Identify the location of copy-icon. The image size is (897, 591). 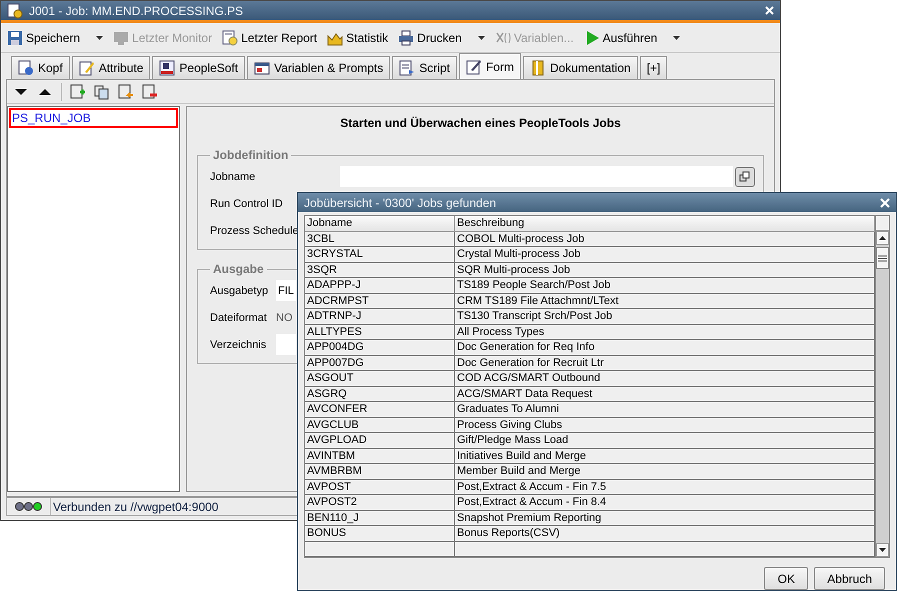
(102, 92).